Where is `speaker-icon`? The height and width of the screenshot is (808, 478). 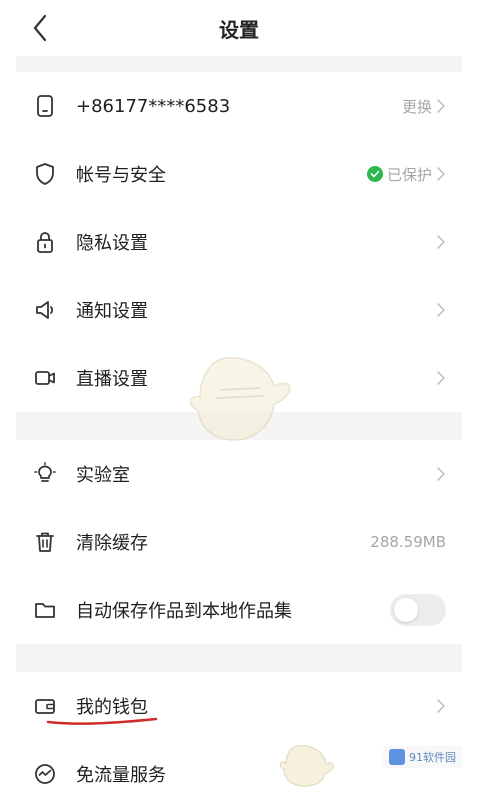
speaker-icon is located at coordinates (45, 310).